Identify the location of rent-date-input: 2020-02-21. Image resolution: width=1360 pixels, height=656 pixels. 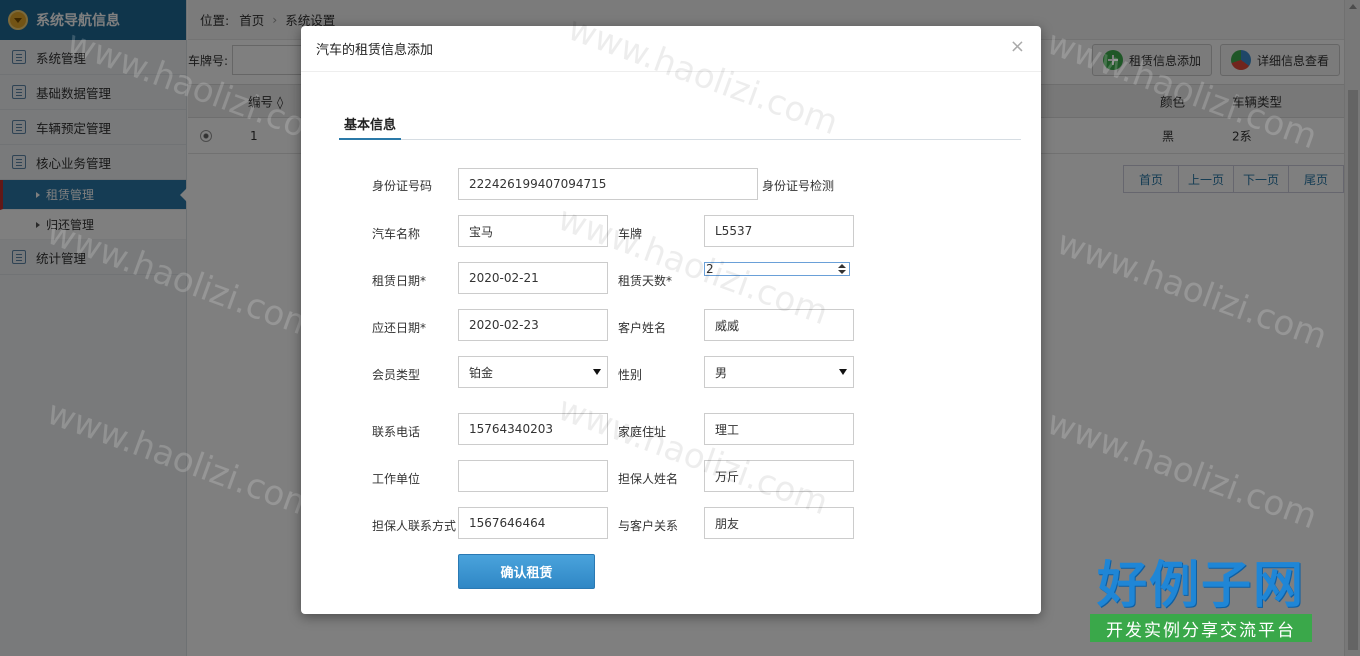
(533, 278).